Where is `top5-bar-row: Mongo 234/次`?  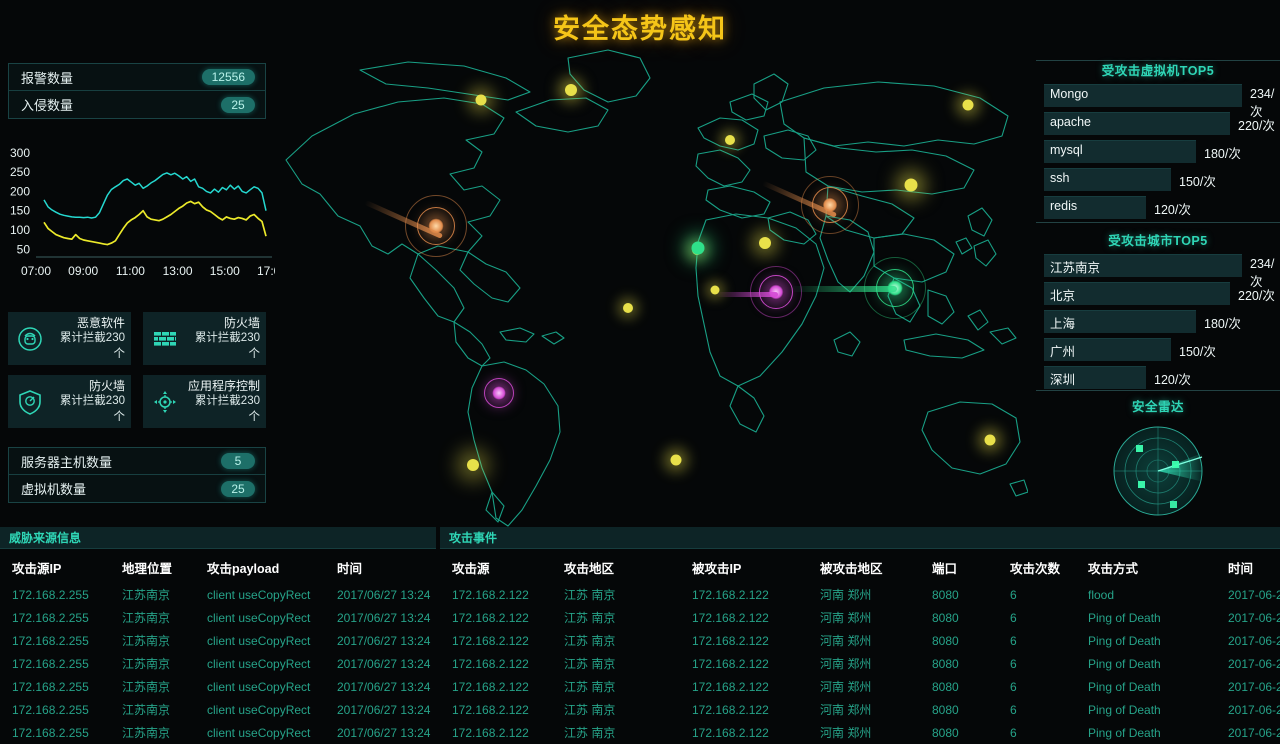
top5-bar-row: Mongo 234/次 is located at coordinates (1158, 101).